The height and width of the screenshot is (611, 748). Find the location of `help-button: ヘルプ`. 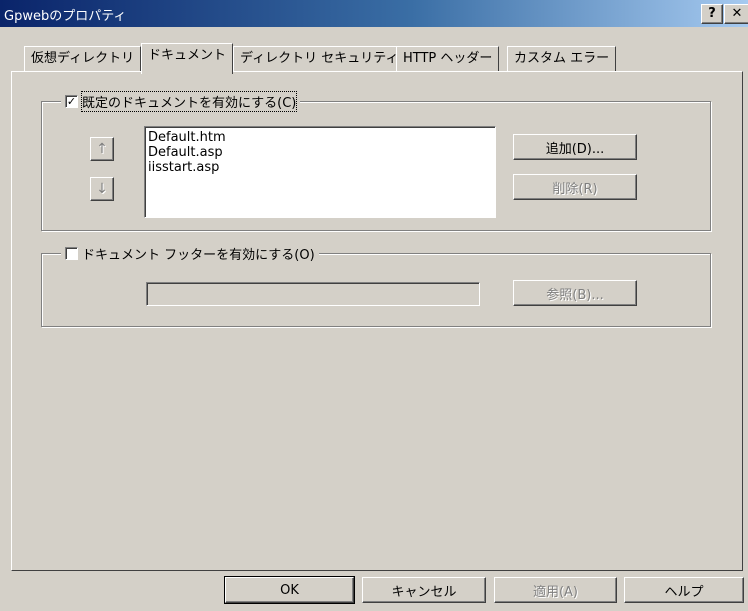

help-button: ヘルプ is located at coordinates (684, 590).